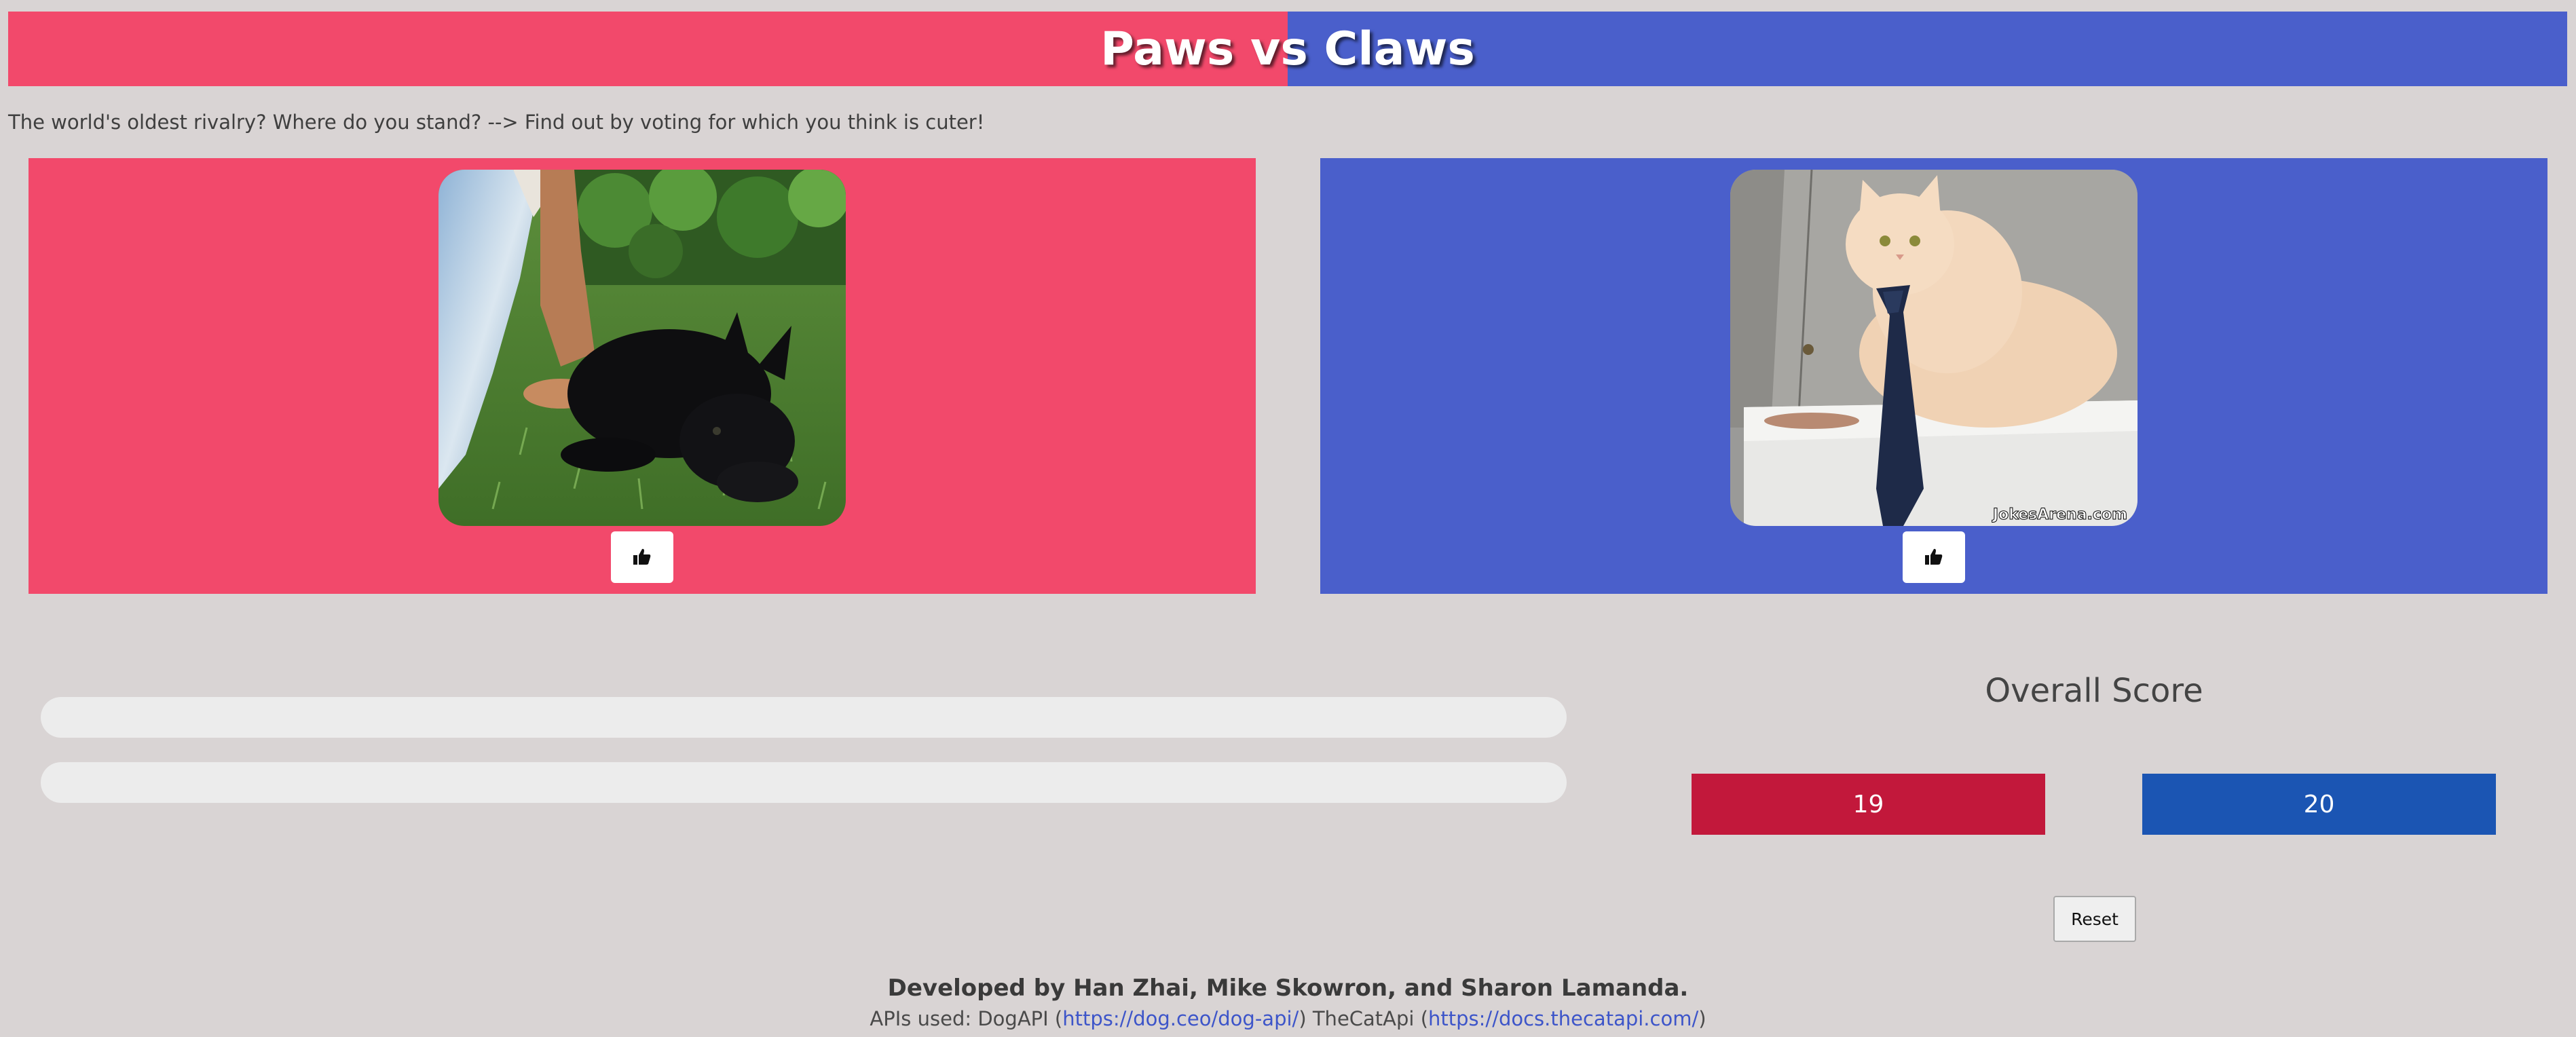 The width and height of the screenshot is (2576, 1037). What do you see at coordinates (804, 717) in the screenshot?
I see `dog-progress-bar` at bounding box center [804, 717].